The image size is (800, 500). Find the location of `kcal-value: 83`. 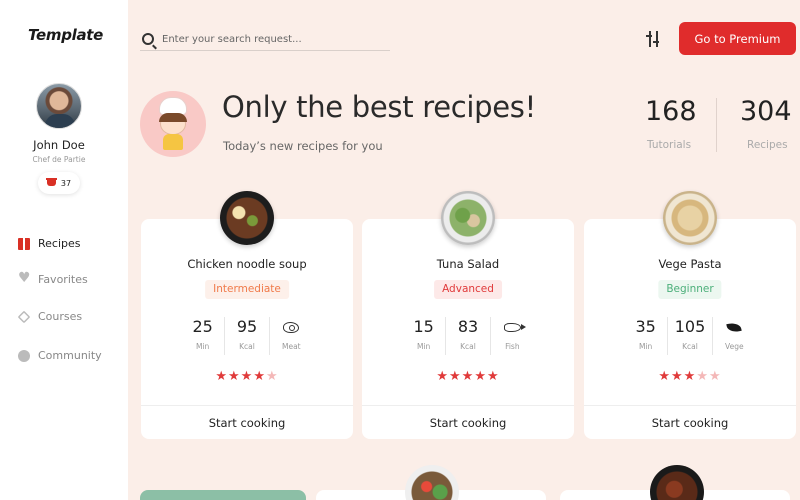

kcal-value: 83 is located at coordinates (468, 326).